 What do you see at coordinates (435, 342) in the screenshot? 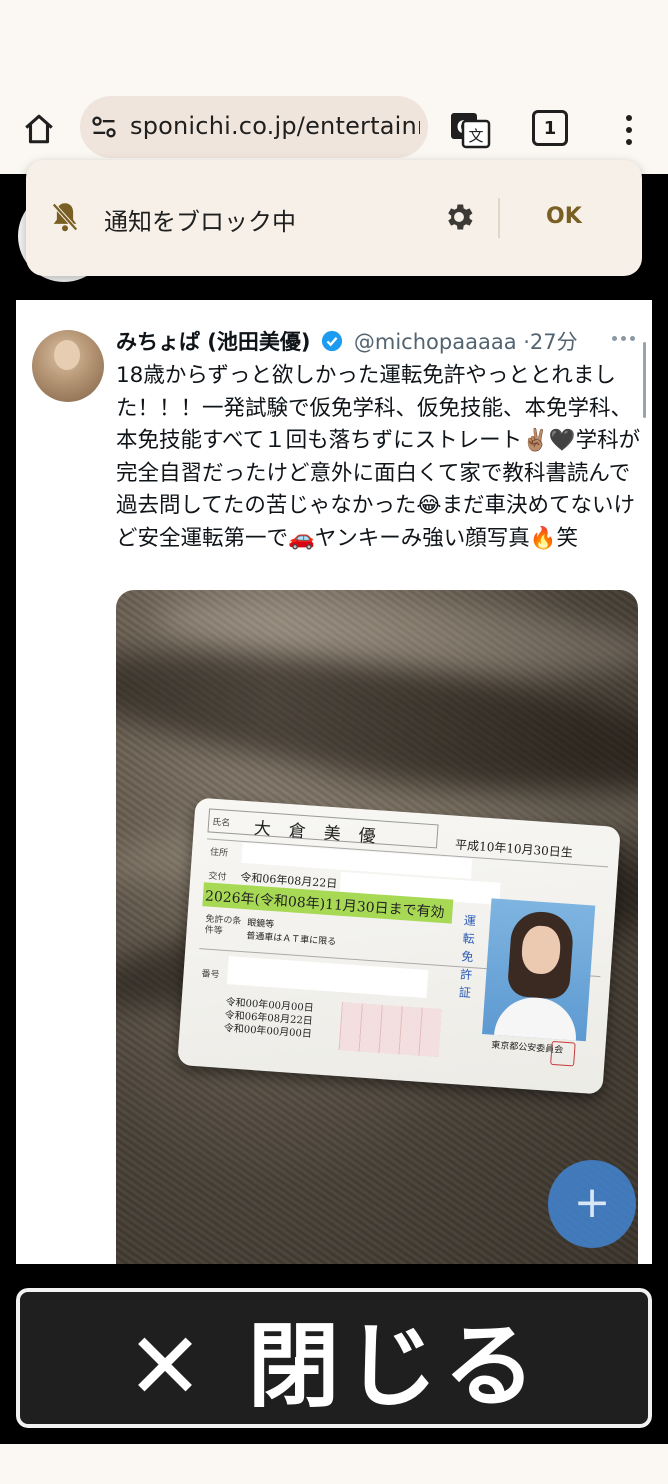
I see `tweet-handle: @michopaaaaa` at bounding box center [435, 342].